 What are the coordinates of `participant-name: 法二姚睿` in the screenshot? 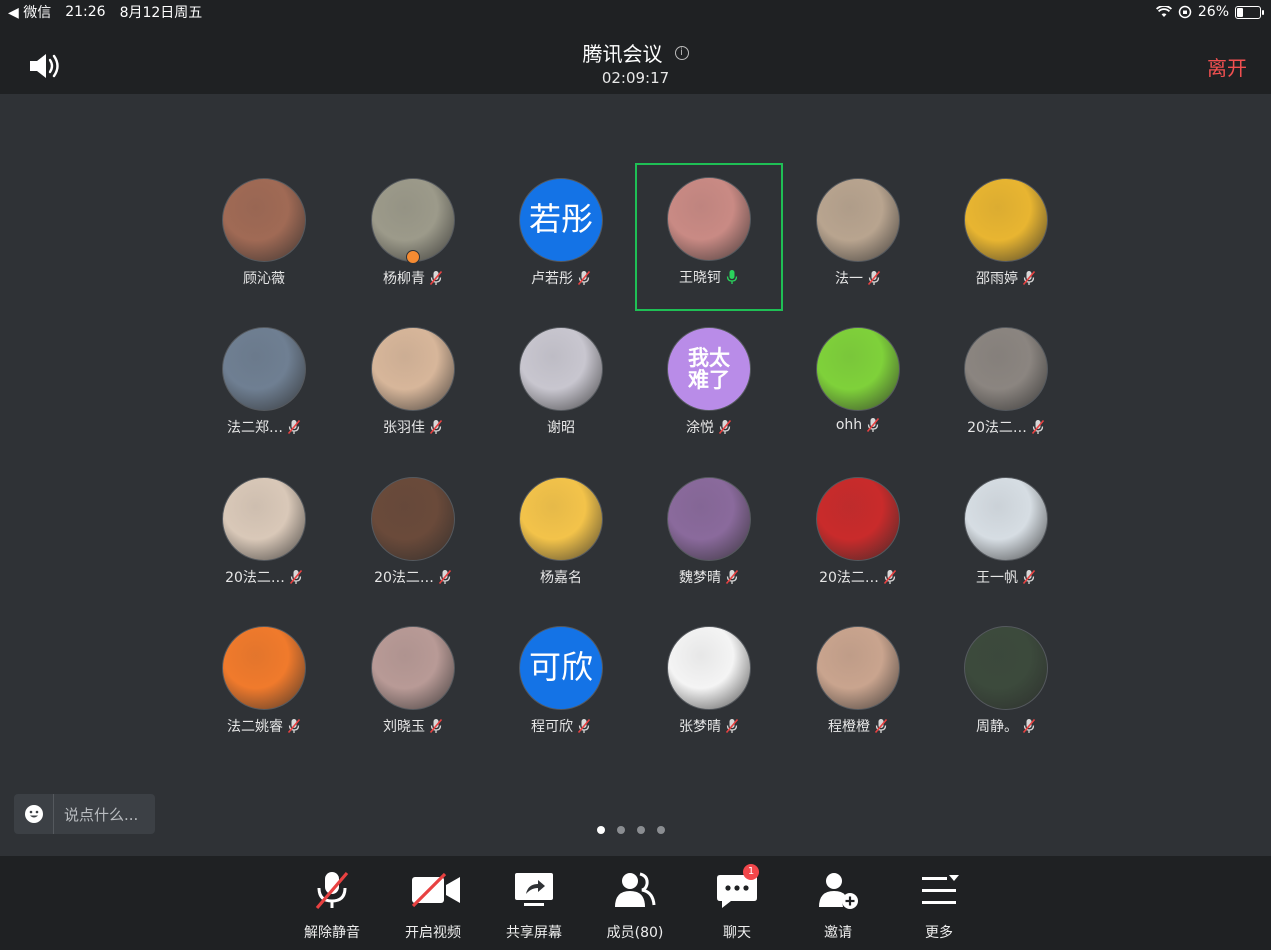 It's located at (255, 727).